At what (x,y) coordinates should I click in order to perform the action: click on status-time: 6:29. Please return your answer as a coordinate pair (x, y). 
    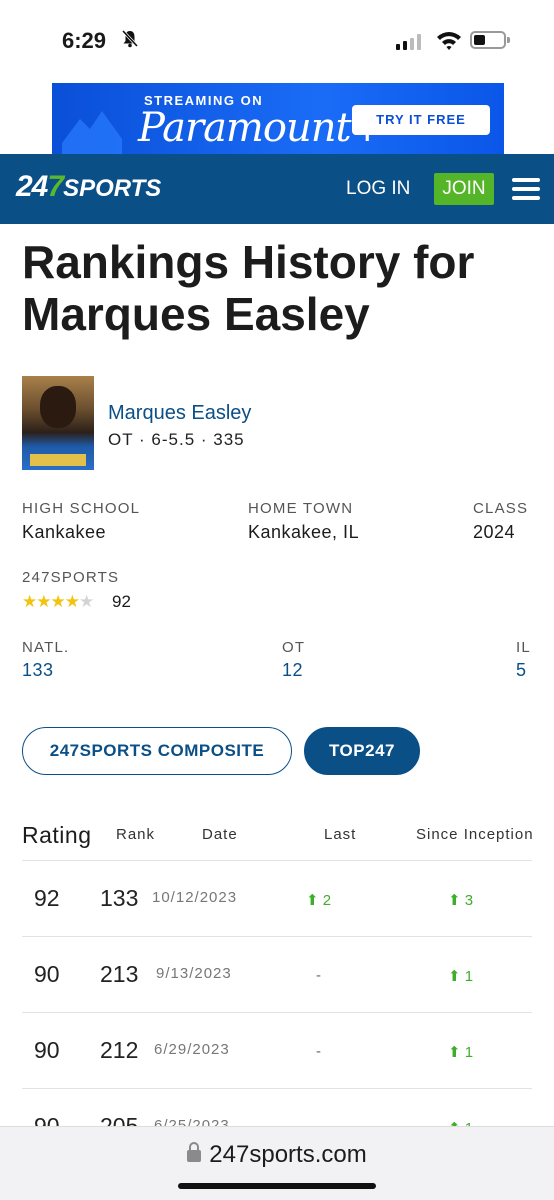
    Looking at the image, I should click on (84, 40).